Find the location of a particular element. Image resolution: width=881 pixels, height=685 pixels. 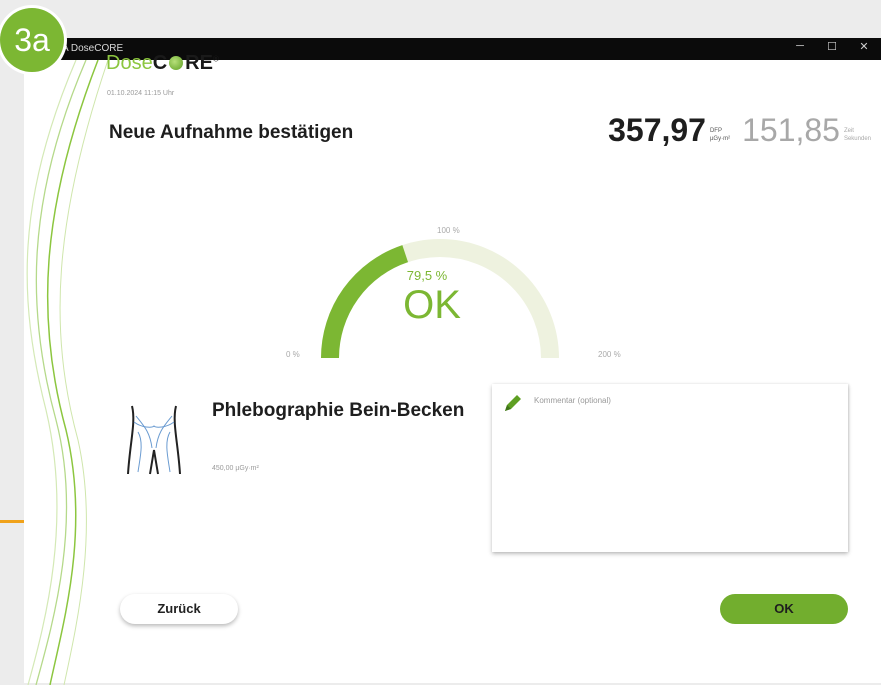

dosecore-logo: DoseC RE® is located at coordinates (162, 63).